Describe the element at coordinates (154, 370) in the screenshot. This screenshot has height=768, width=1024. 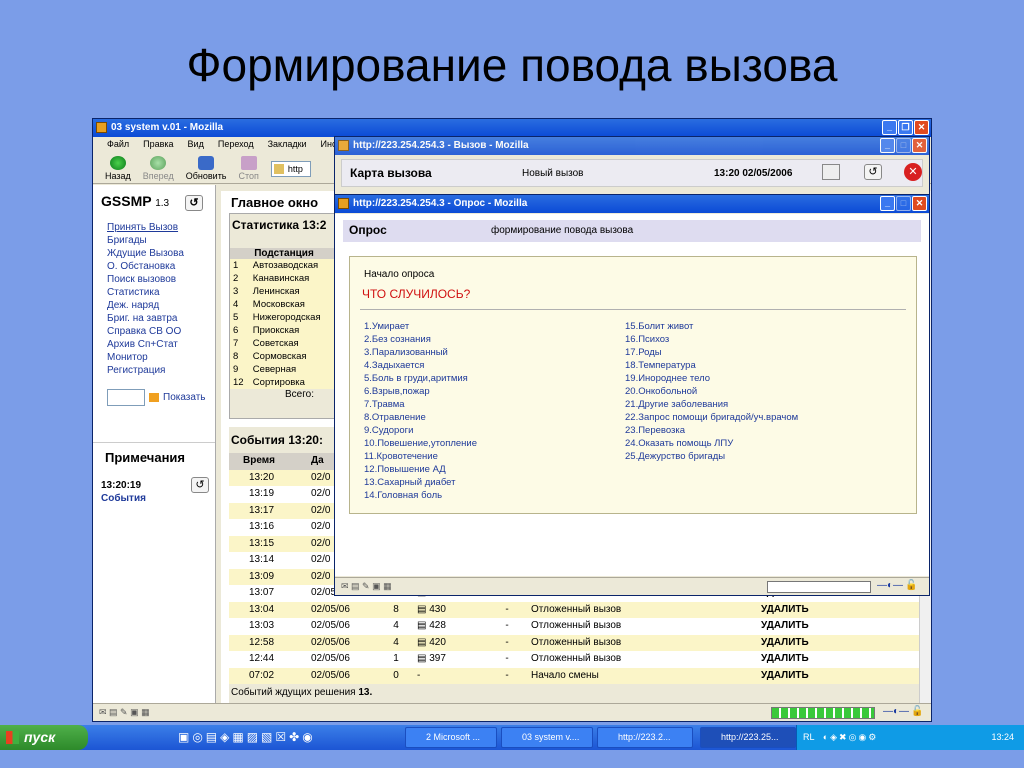
I see `nav-item-registration: Регистрация` at that location.